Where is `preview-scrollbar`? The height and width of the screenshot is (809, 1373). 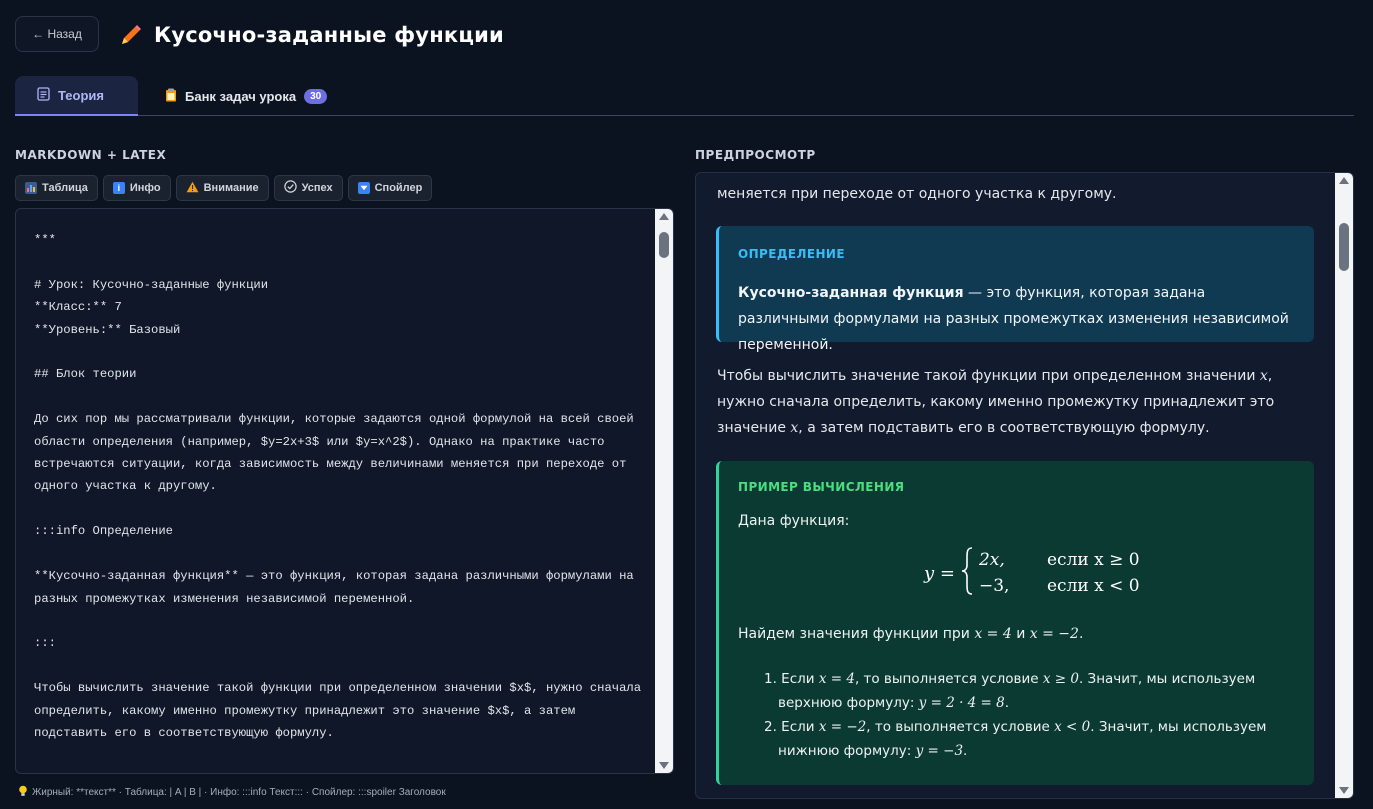 preview-scrollbar is located at coordinates (1344, 485).